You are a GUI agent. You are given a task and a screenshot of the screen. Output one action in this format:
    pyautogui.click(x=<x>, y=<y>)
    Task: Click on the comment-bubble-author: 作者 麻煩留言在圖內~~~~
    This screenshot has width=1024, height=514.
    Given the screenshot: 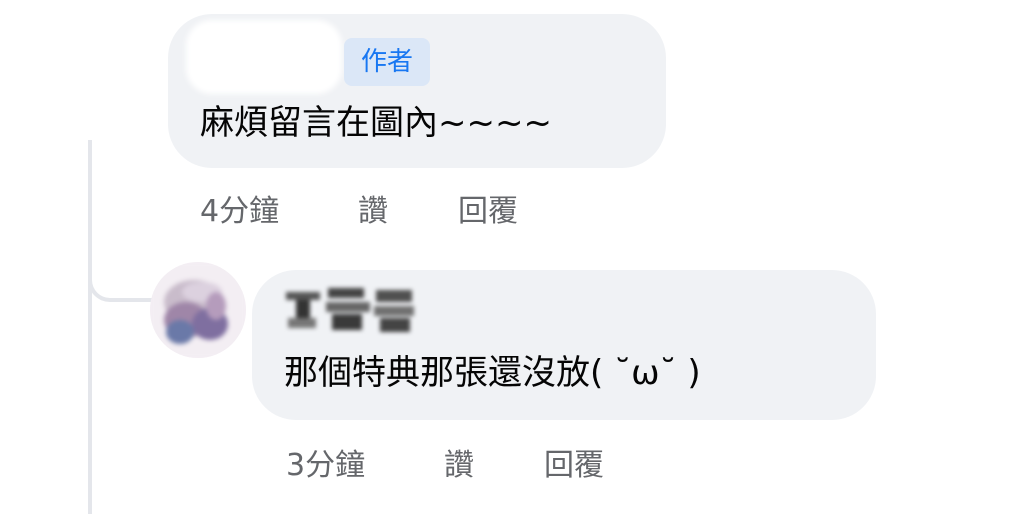 What is the action you would take?
    pyautogui.click(x=417, y=91)
    